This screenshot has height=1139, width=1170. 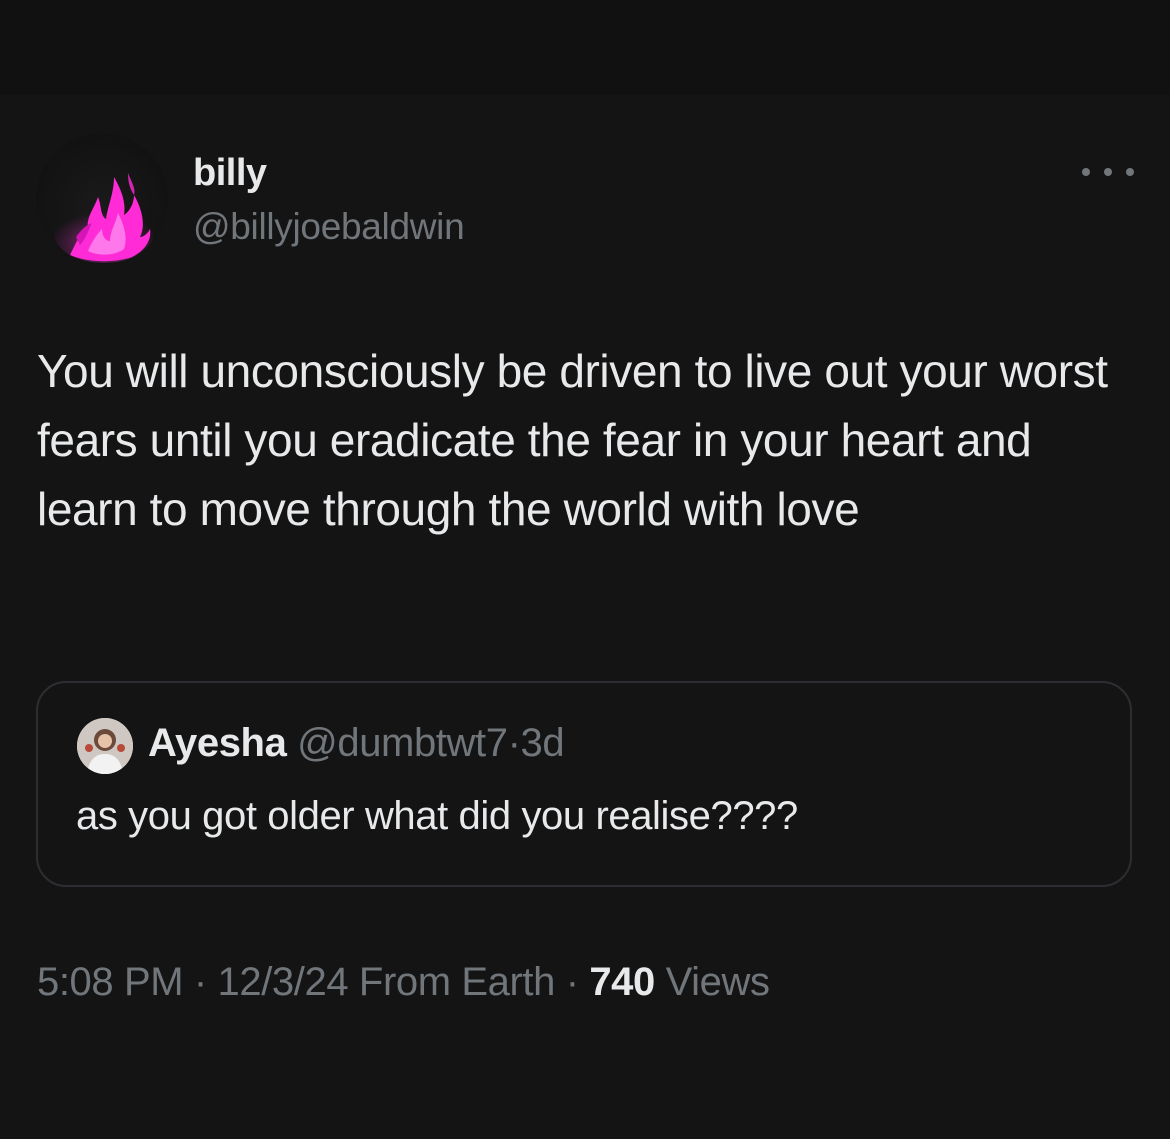 What do you see at coordinates (217, 743) in the screenshot?
I see `quoted-author-name: Ayesha` at bounding box center [217, 743].